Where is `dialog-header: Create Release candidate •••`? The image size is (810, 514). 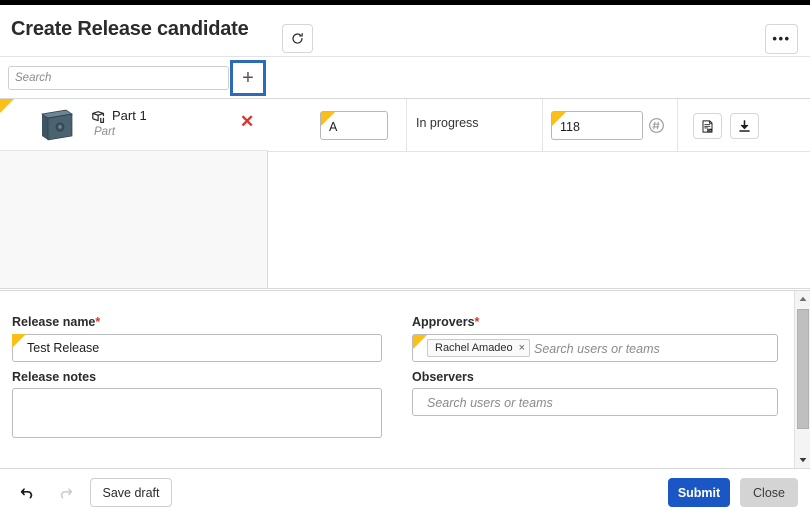 dialog-header: Create Release candidate ••• is located at coordinates (405, 31).